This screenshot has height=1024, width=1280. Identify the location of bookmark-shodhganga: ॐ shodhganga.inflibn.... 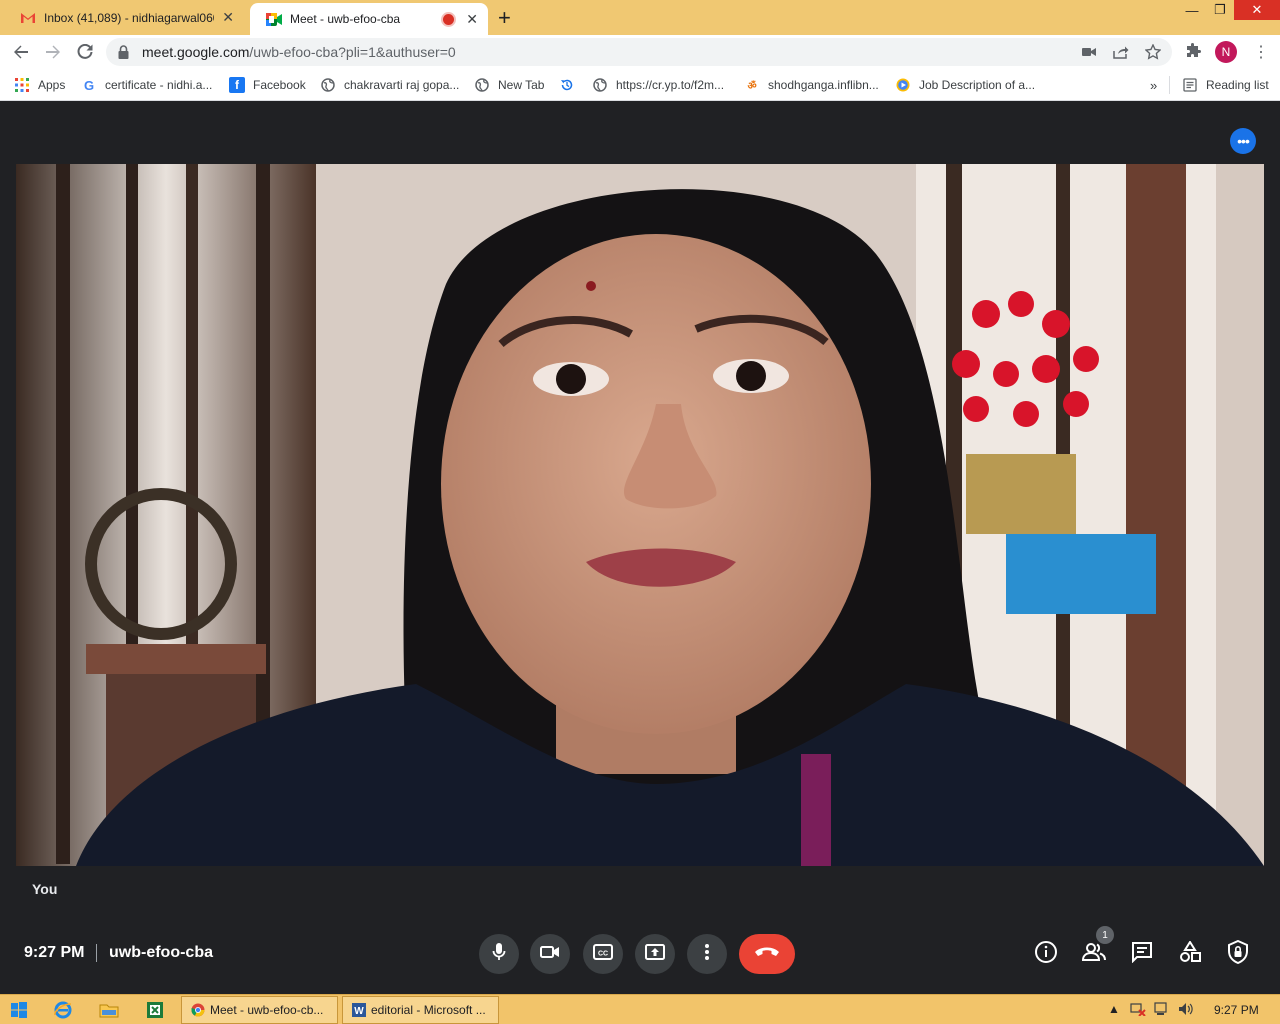
(811, 85).